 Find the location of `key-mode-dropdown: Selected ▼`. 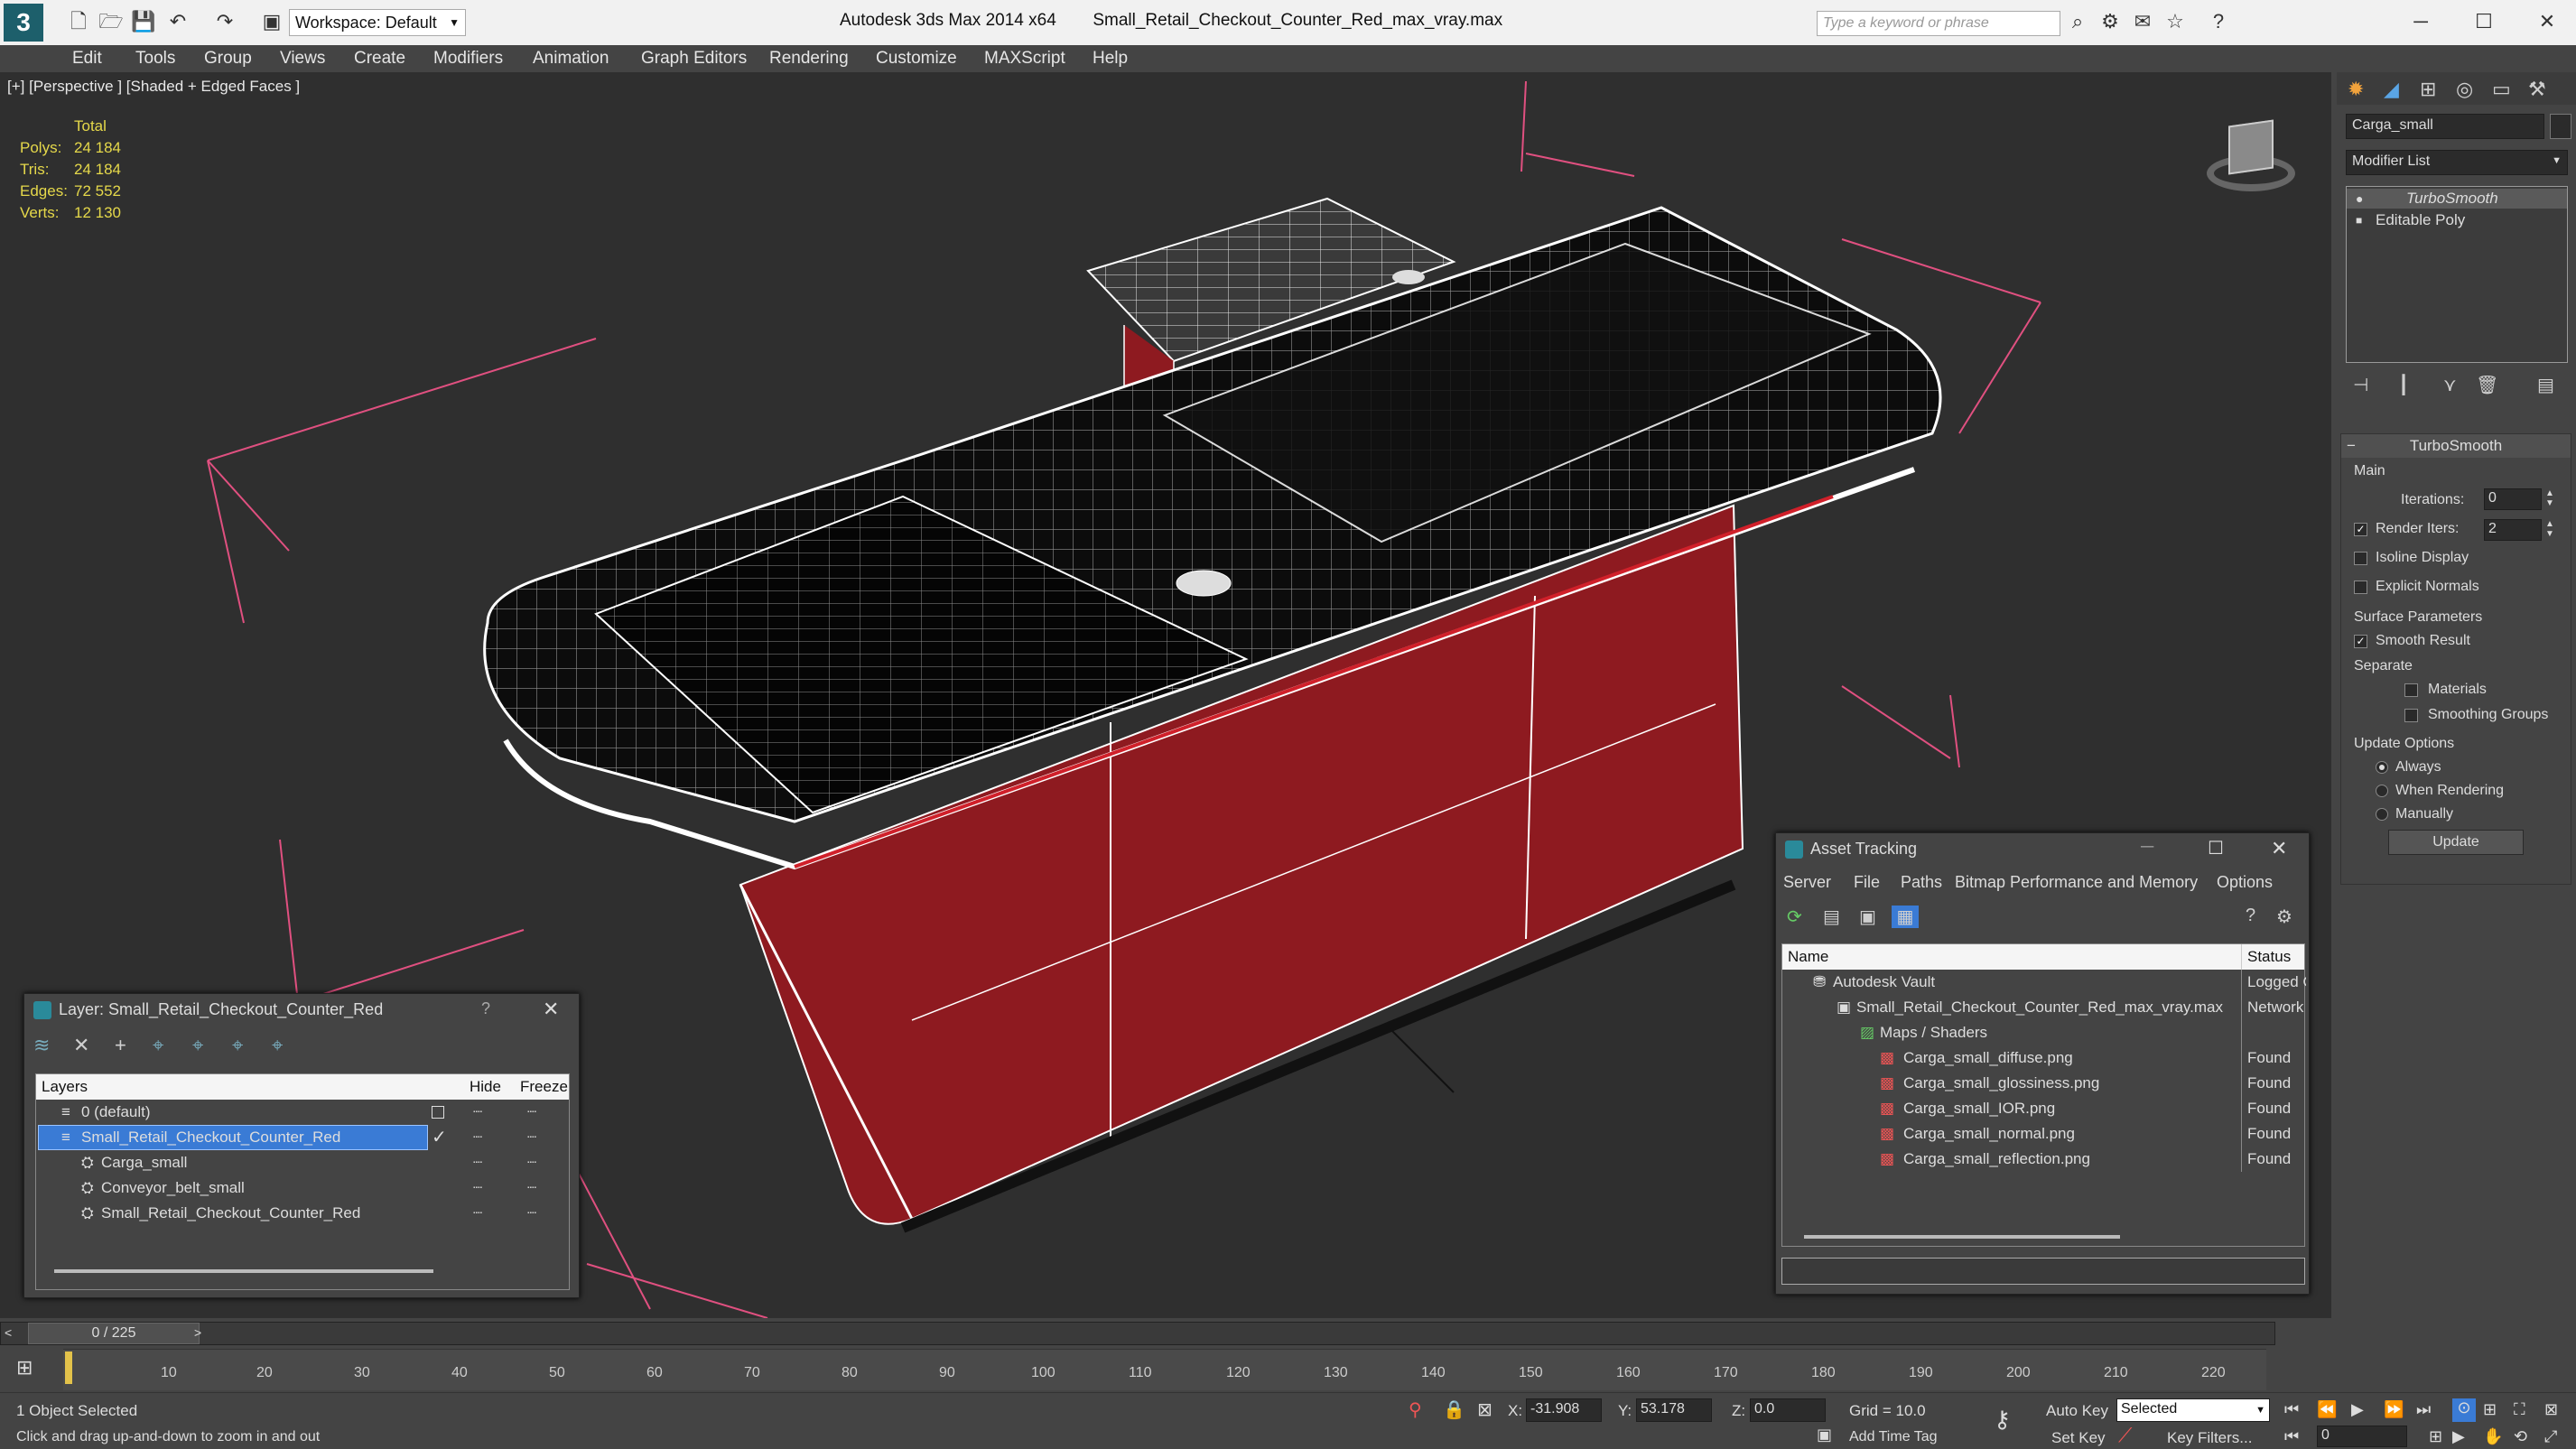

key-mode-dropdown: Selected ▼ is located at coordinates (2193, 1410).